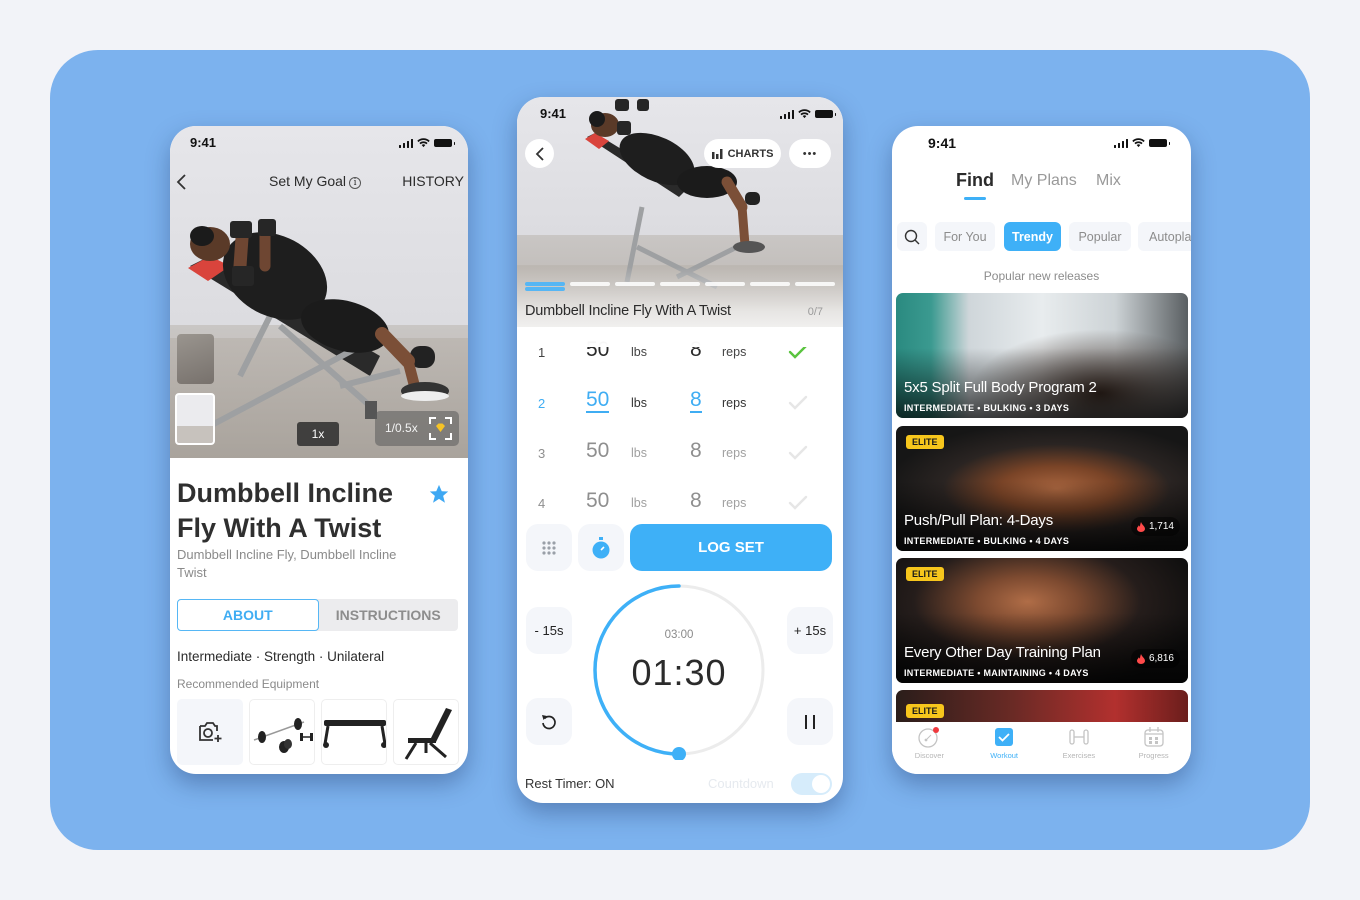  Describe the element at coordinates (439, 494) in the screenshot. I see `favorite-star-icon` at that location.